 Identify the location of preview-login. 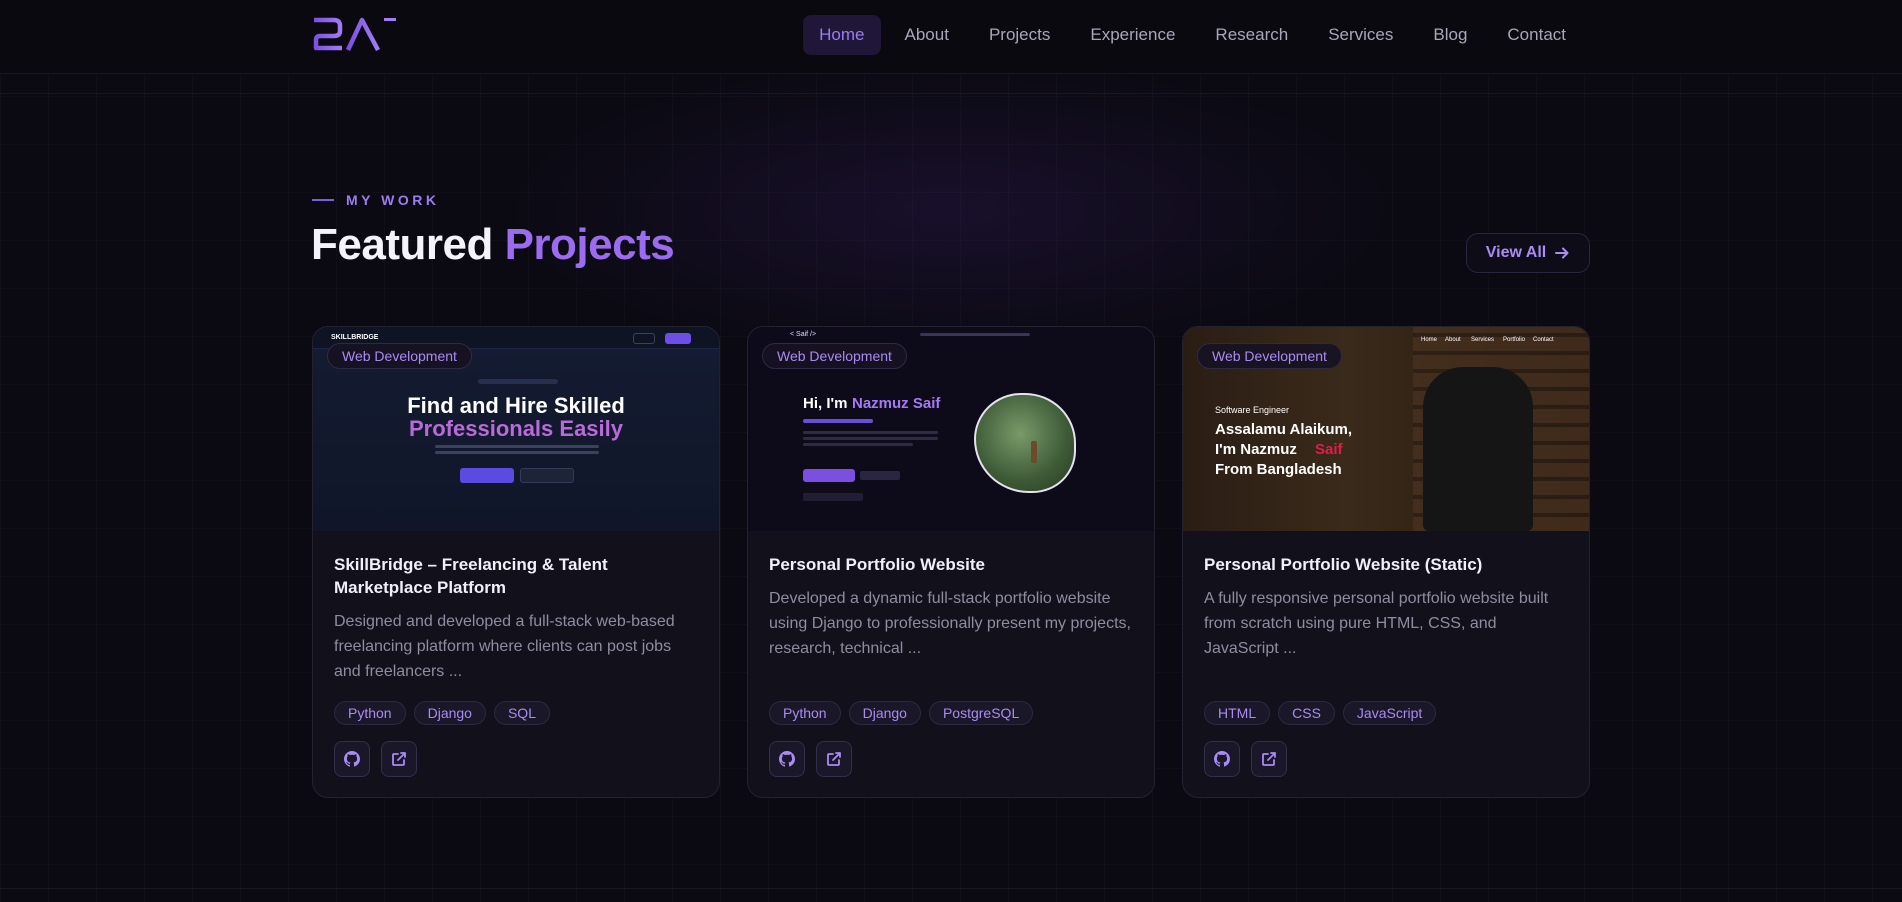
(644, 338).